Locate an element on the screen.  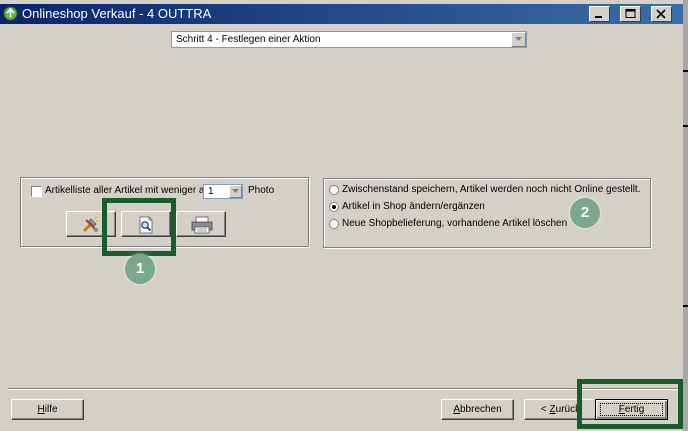
radio-new-delivery is located at coordinates (334, 224).